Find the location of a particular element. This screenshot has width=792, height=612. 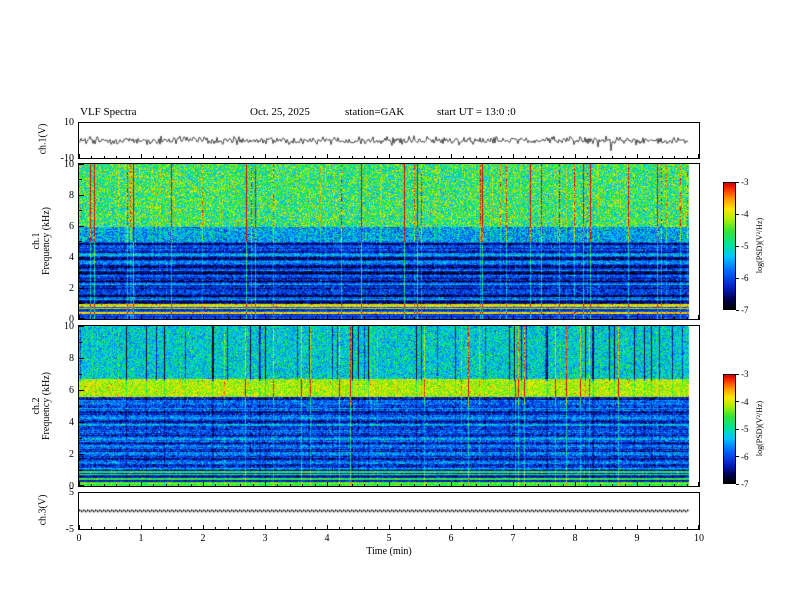

x-tick-label: 4 is located at coordinates (327, 538).